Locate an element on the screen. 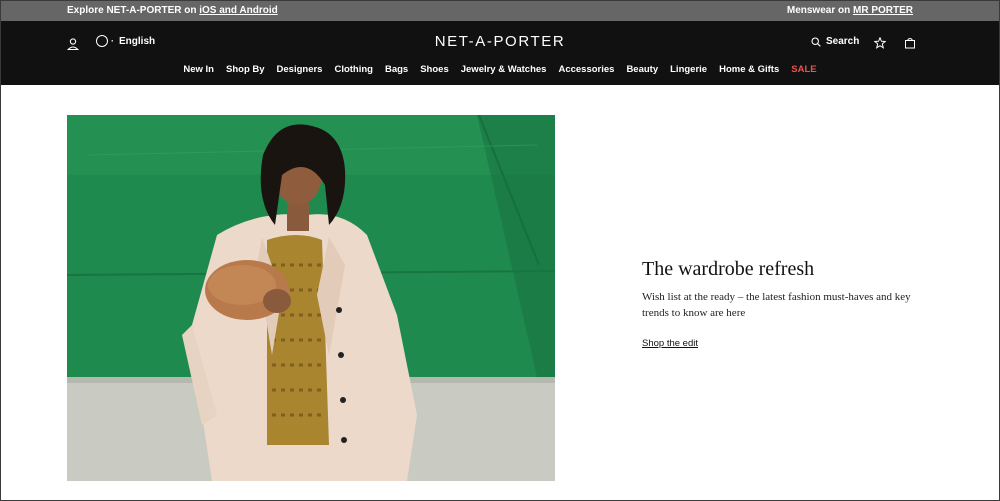  nav-item-bags: Bags is located at coordinates (396, 69).